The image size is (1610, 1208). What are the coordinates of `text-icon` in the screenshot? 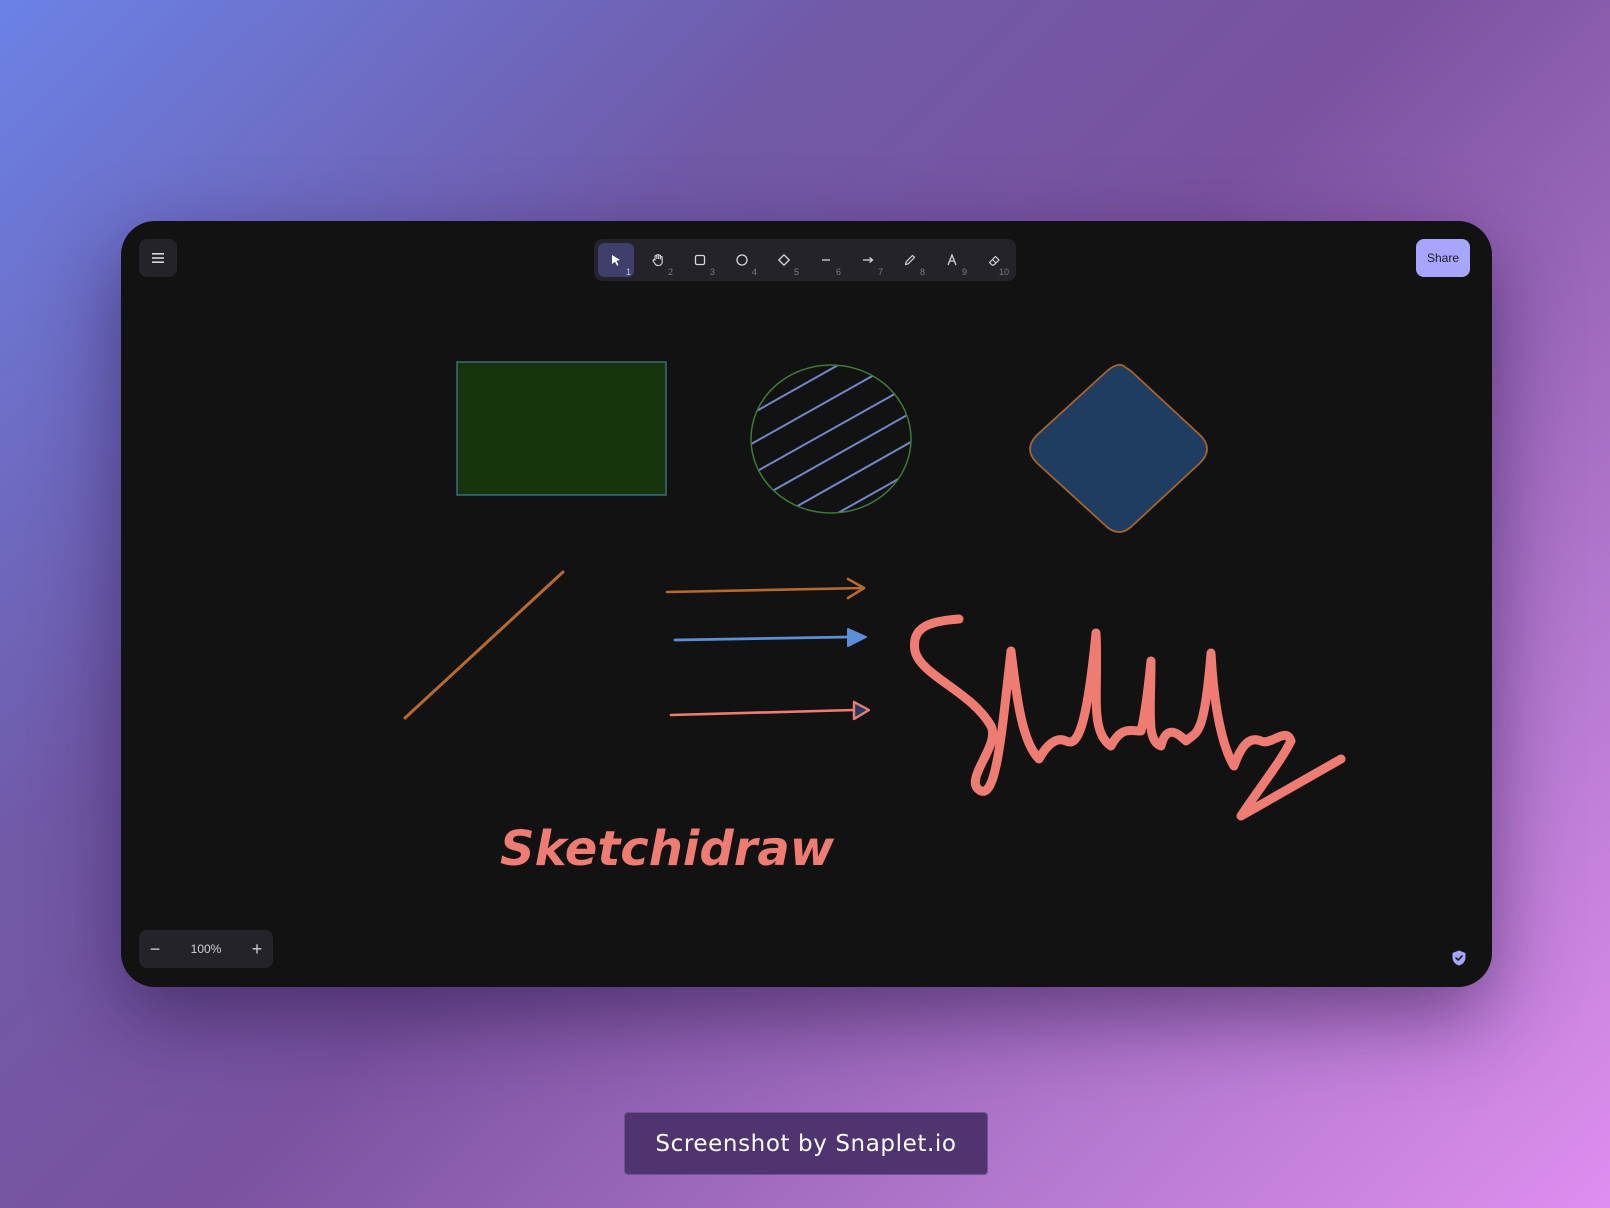 It's located at (952, 259).